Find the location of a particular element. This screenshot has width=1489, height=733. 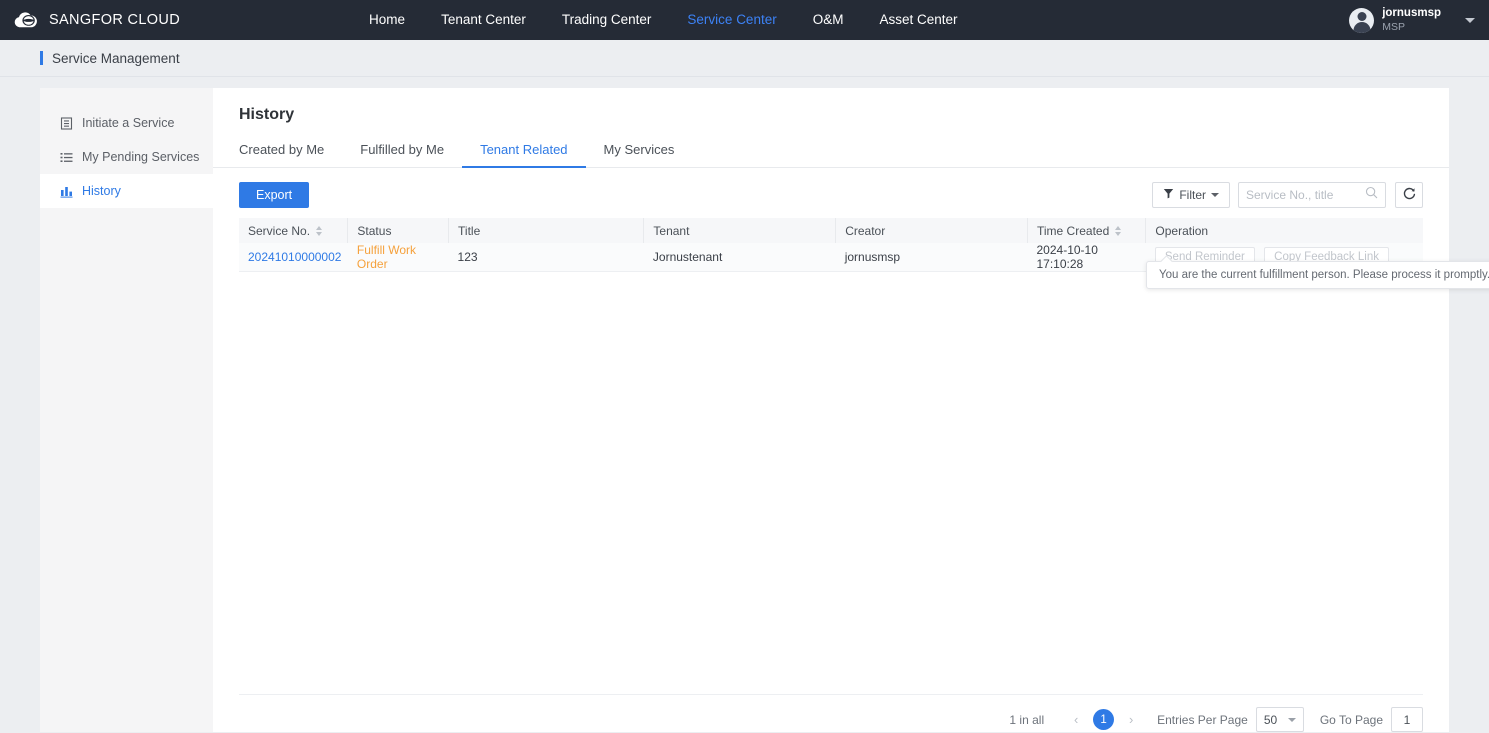

column-time-created: Time Created is located at coordinates (1087, 230).